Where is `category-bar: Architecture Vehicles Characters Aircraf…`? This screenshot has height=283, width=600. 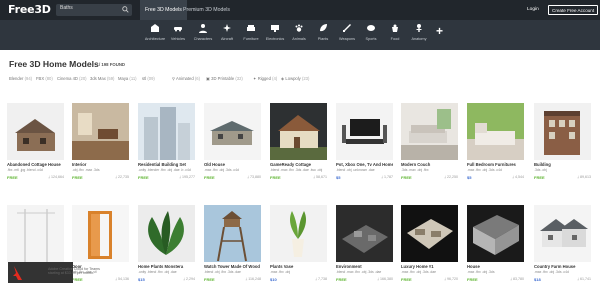 category-bar: Architecture Vehicles Characters Aircraf… is located at coordinates (300, 35).